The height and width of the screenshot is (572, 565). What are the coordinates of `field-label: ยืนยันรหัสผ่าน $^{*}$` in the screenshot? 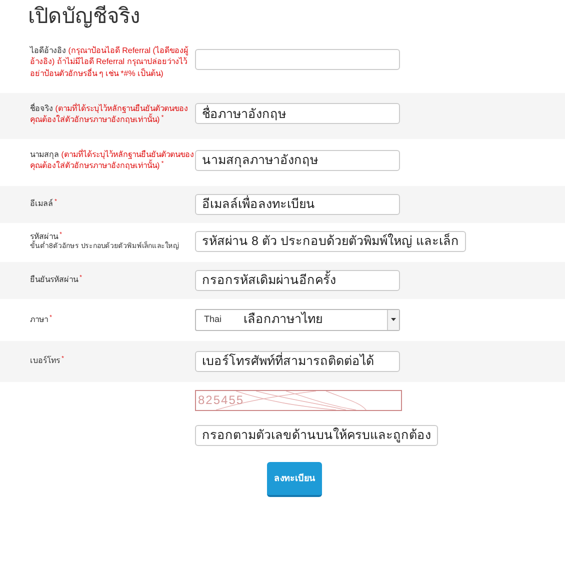 It's located at (57, 280).